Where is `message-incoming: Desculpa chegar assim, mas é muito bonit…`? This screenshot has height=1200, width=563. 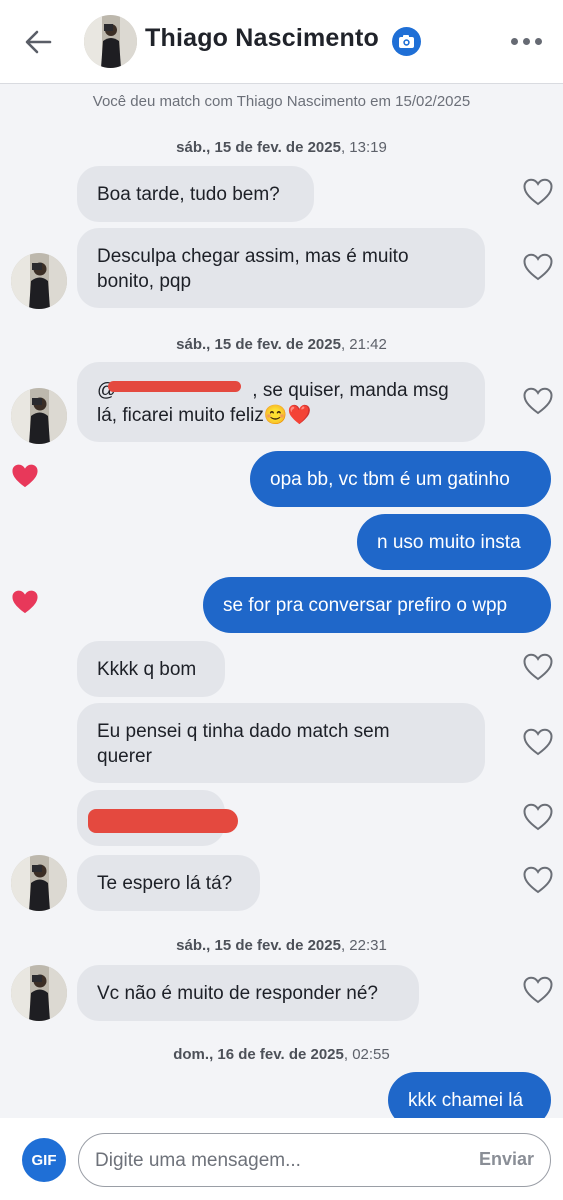 message-incoming: Desculpa chegar assim, mas é muito bonit… is located at coordinates (281, 268).